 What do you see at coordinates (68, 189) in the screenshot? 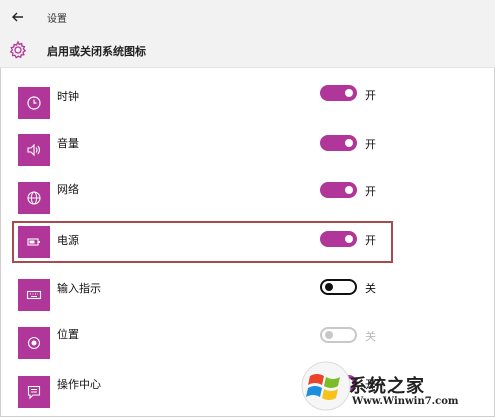
I see `item-label: 网络` at bounding box center [68, 189].